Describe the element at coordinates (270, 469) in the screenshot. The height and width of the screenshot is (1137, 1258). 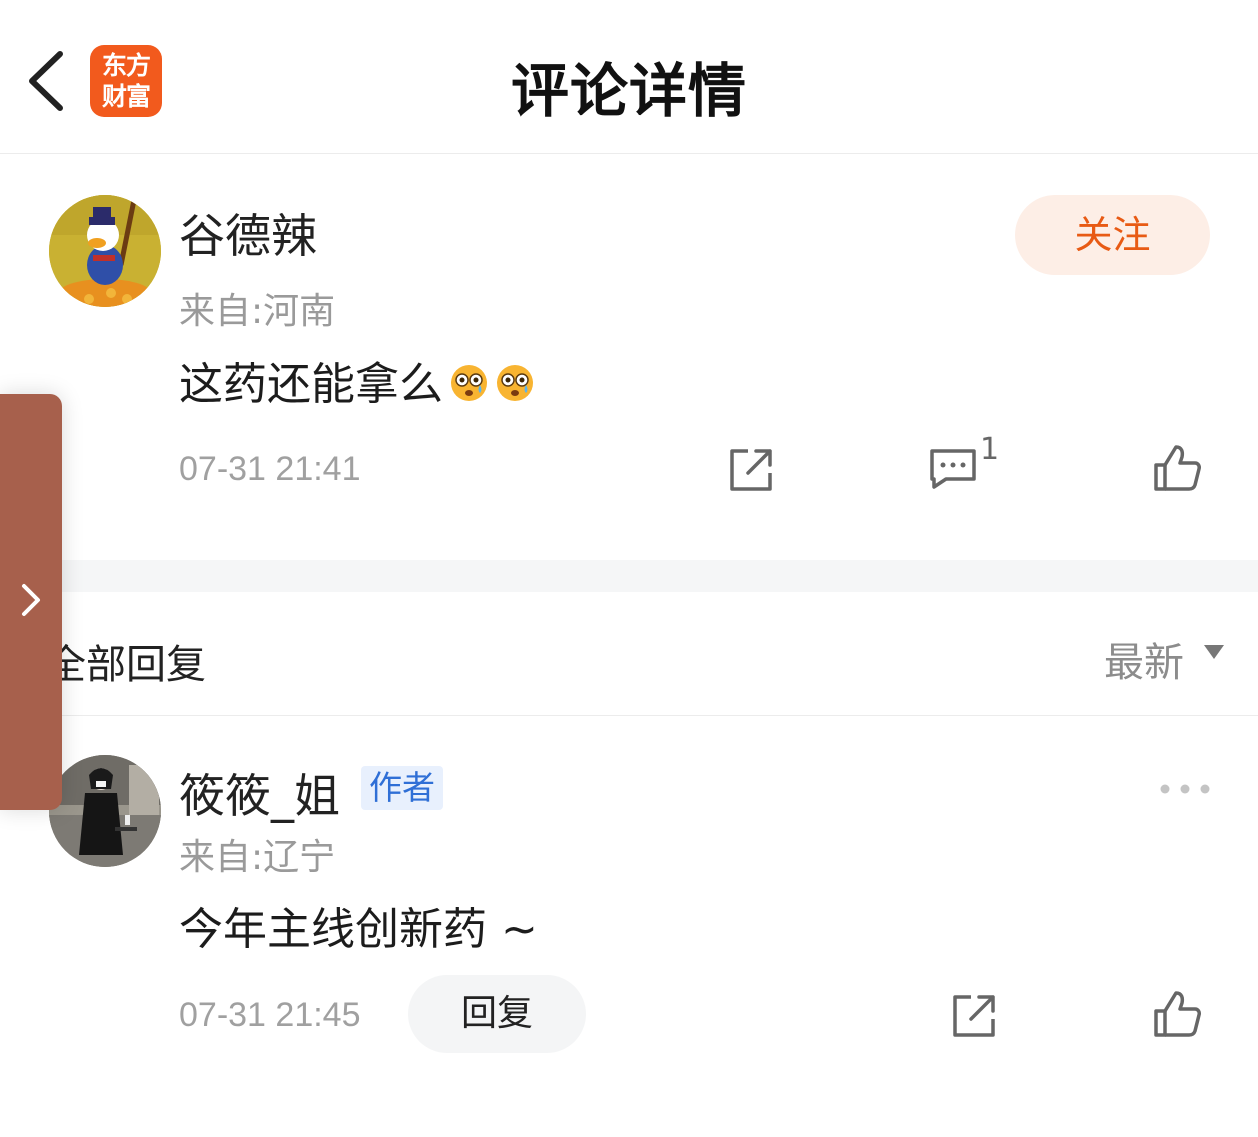
I see `comment-time: 07-31 21:41` at that location.